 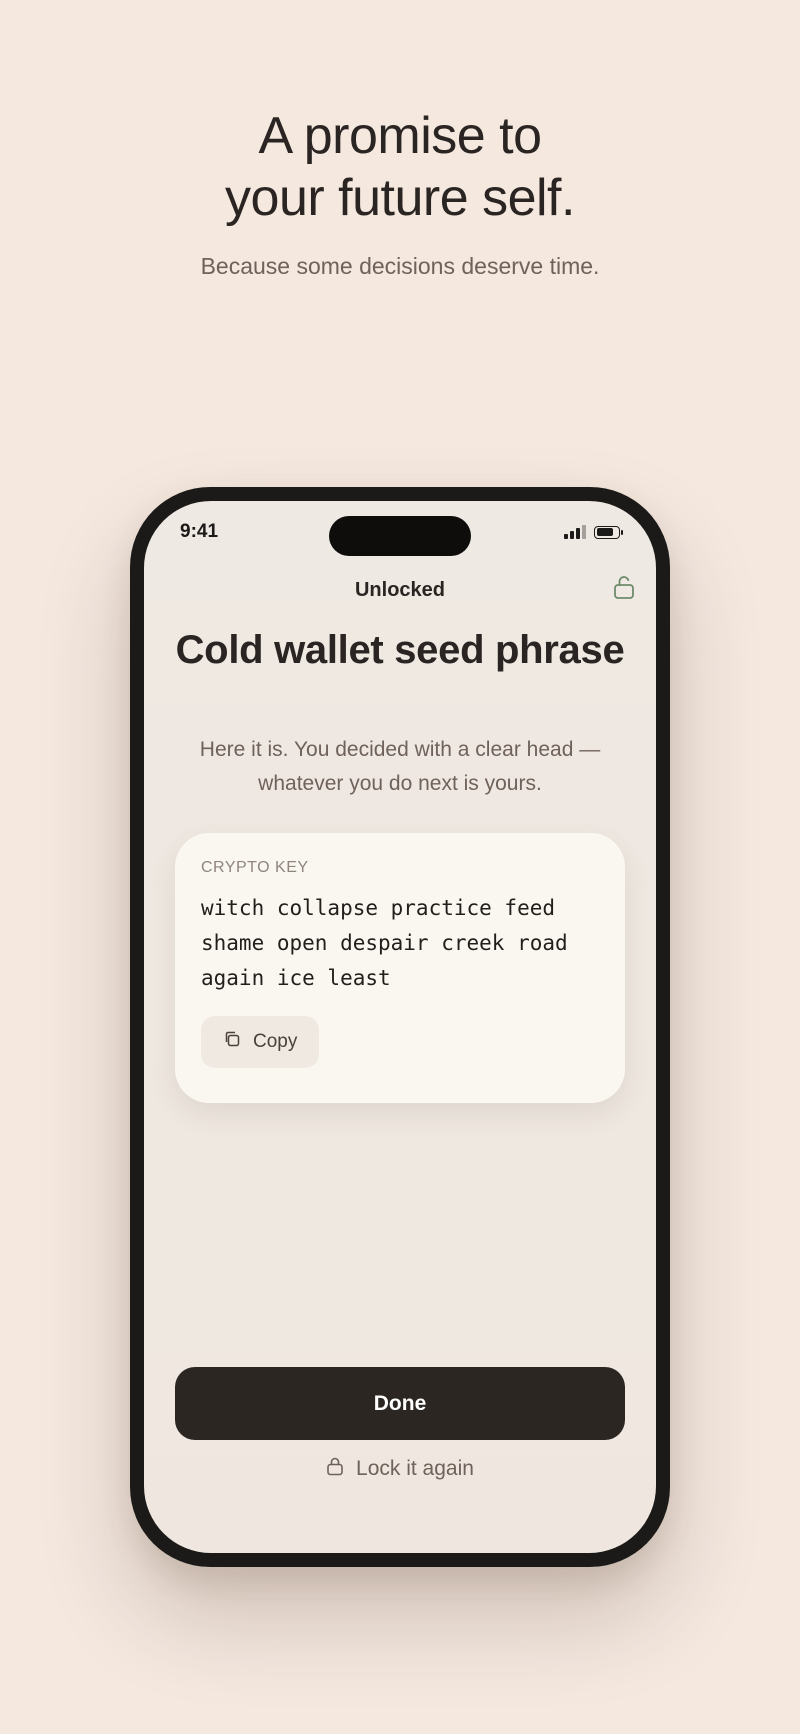 I want to click on battery-icon, so click(x=608, y=532).